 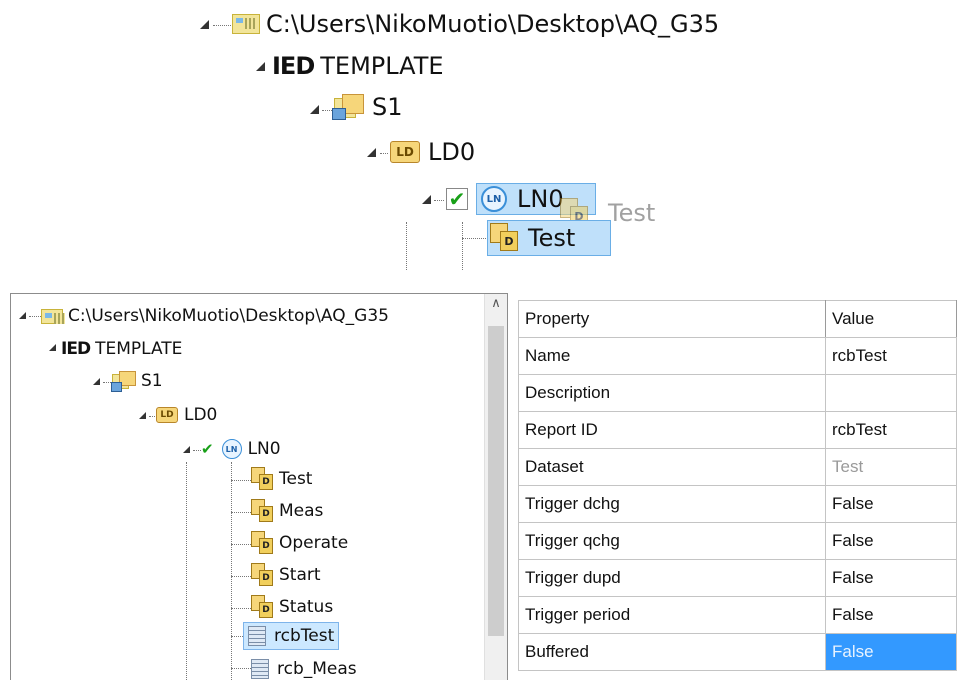 I want to click on list-item-dataset: D Status, so click(x=292, y=607).